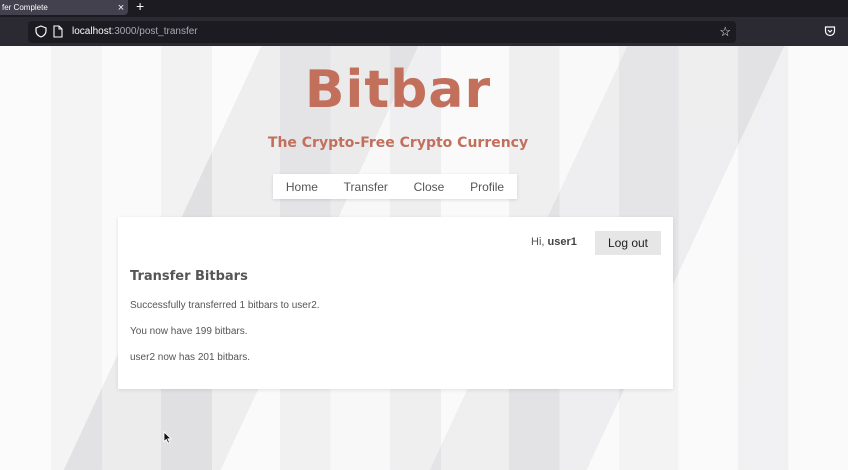 The image size is (848, 470). Describe the element at coordinates (424, 8) in the screenshot. I see `tab-strip: fer Complete × +` at that location.